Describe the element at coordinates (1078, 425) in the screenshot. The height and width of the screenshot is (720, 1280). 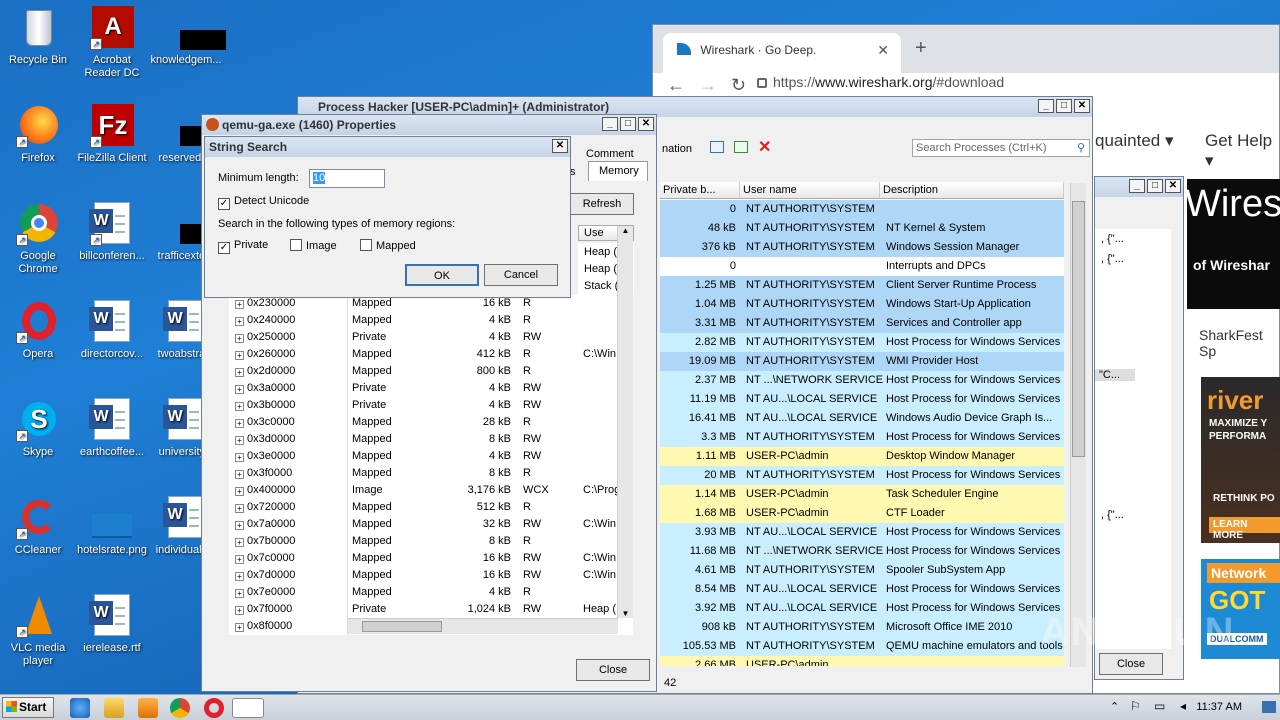
I see `process-list-scrollbar` at that location.